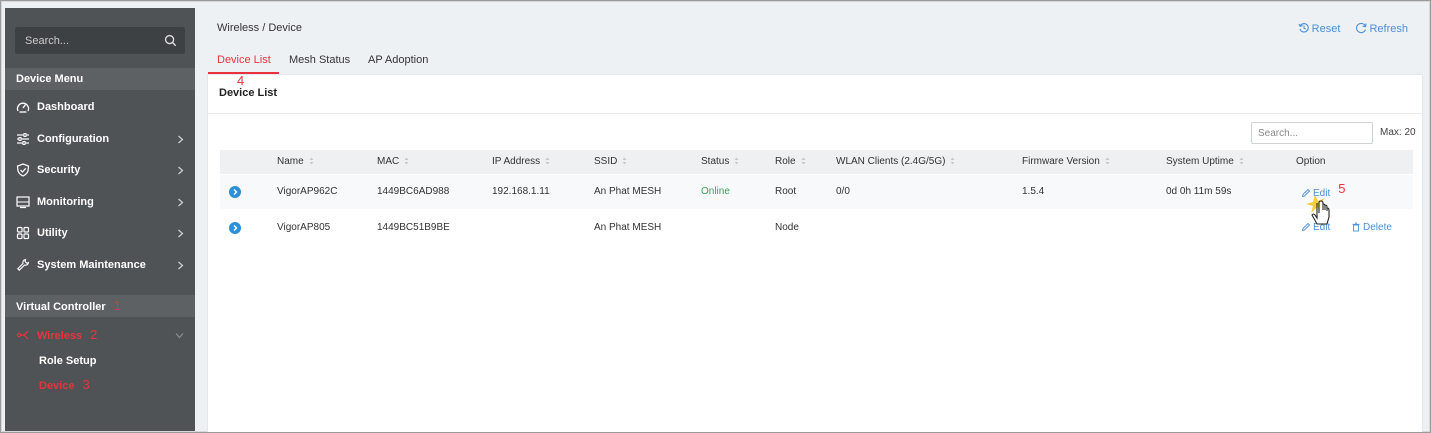  I want to click on sidebar-item-label: Dashboard, so click(66, 107).